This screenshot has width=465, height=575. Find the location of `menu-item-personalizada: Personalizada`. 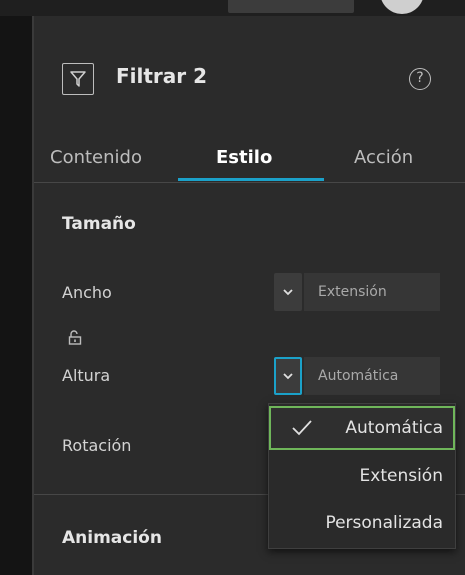

menu-item-personalizada: Personalizada is located at coordinates (362, 523).